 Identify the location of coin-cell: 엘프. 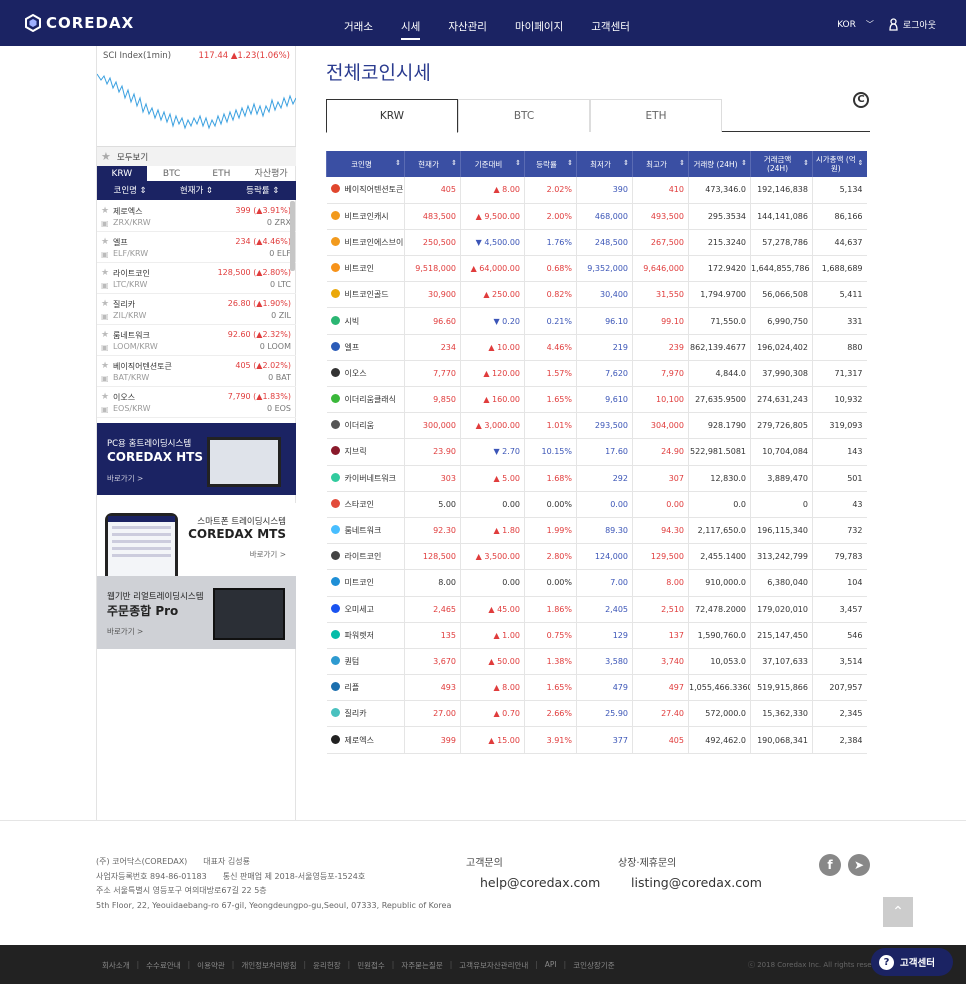
(365, 347).